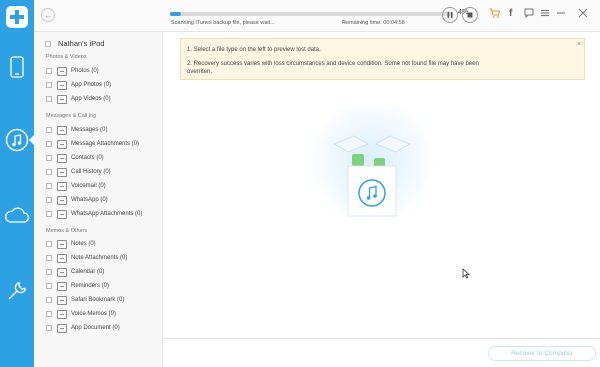 The height and width of the screenshot is (367, 600). I want to click on recover-to-computer-button: Recover to Computer, so click(542, 353).